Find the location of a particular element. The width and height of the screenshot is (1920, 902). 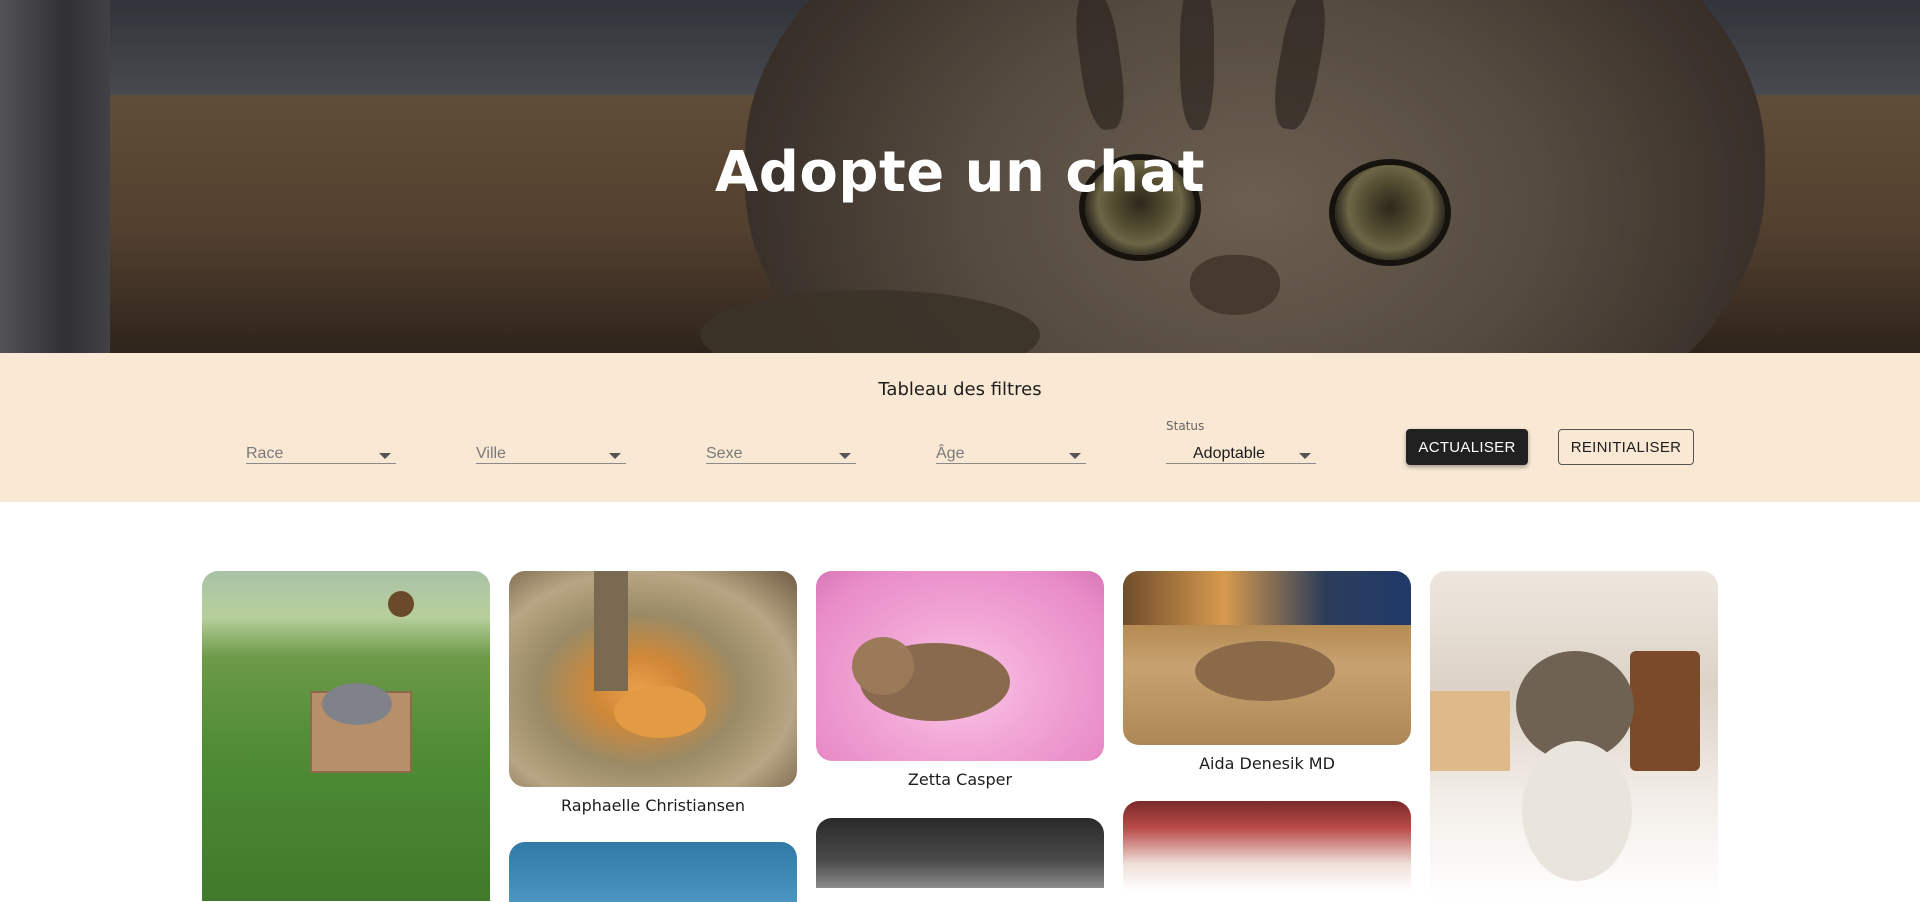

status-select: Status Adoptable is located at coordinates (1241, 441).